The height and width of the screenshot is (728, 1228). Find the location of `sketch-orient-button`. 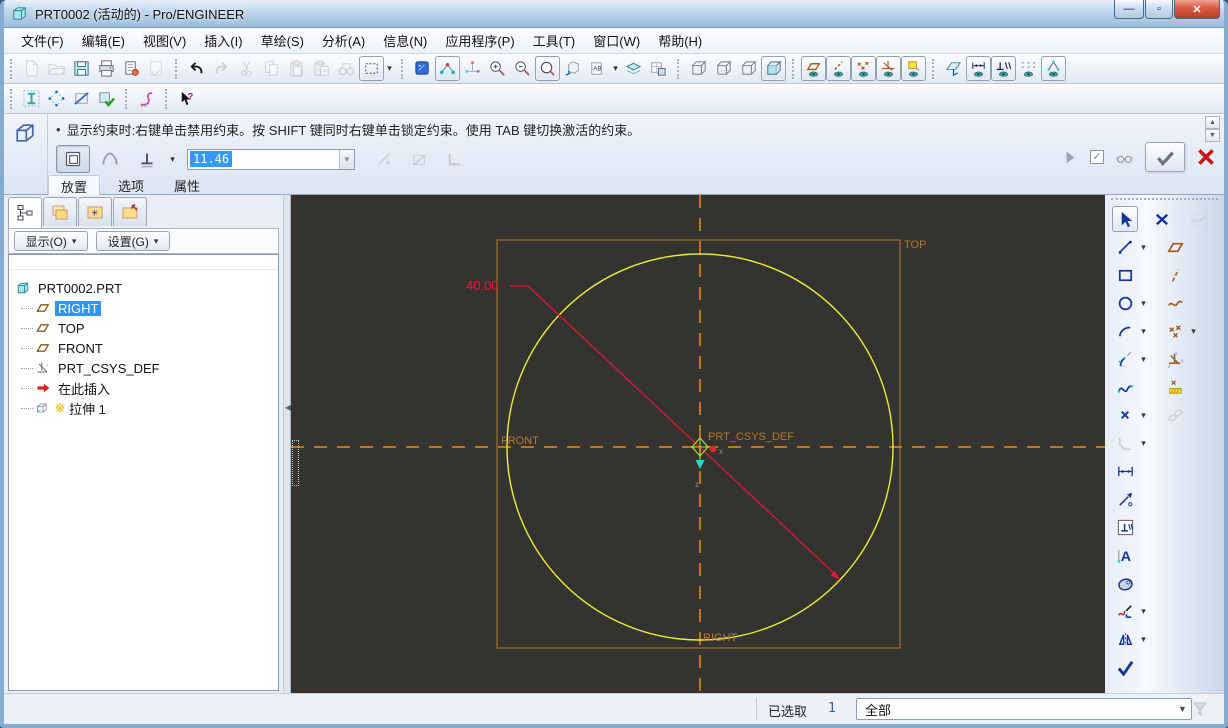

sketch-orient-button is located at coordinates (953, 68).